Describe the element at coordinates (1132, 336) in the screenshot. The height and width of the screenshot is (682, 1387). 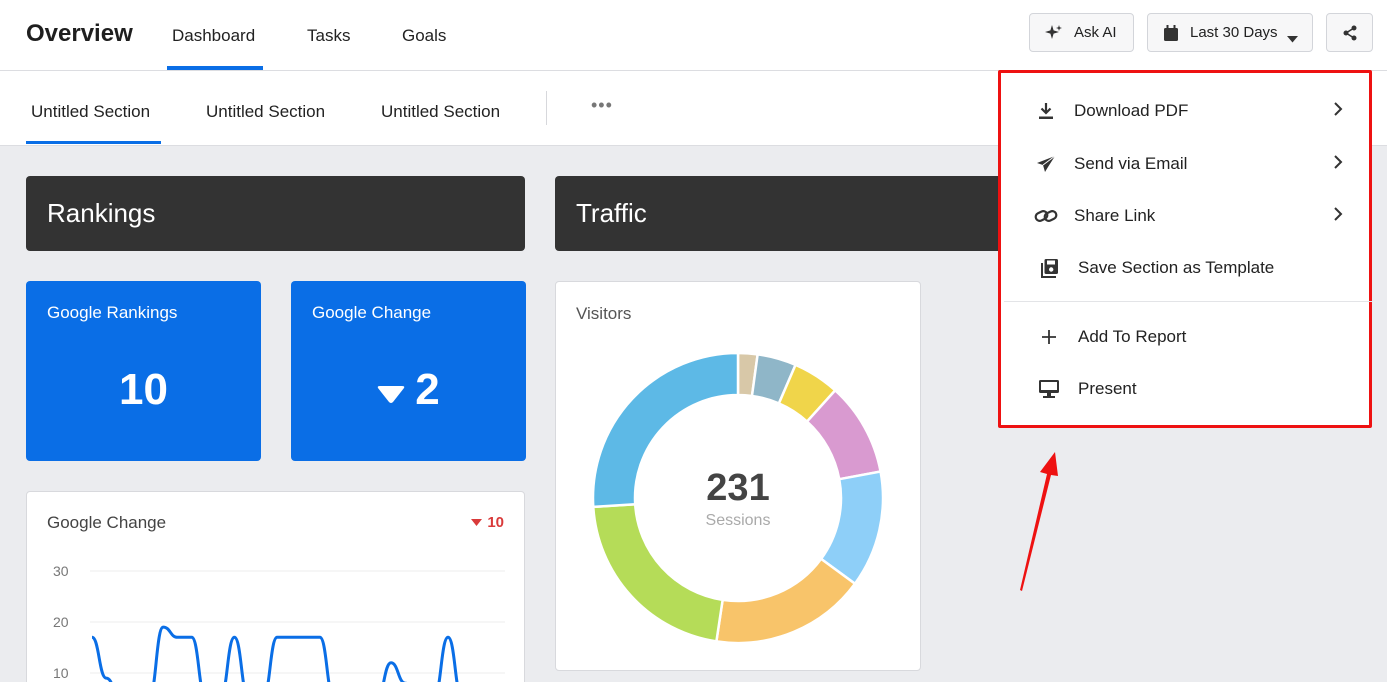
I see `menu-label-add-report: Add To Report` at that location.